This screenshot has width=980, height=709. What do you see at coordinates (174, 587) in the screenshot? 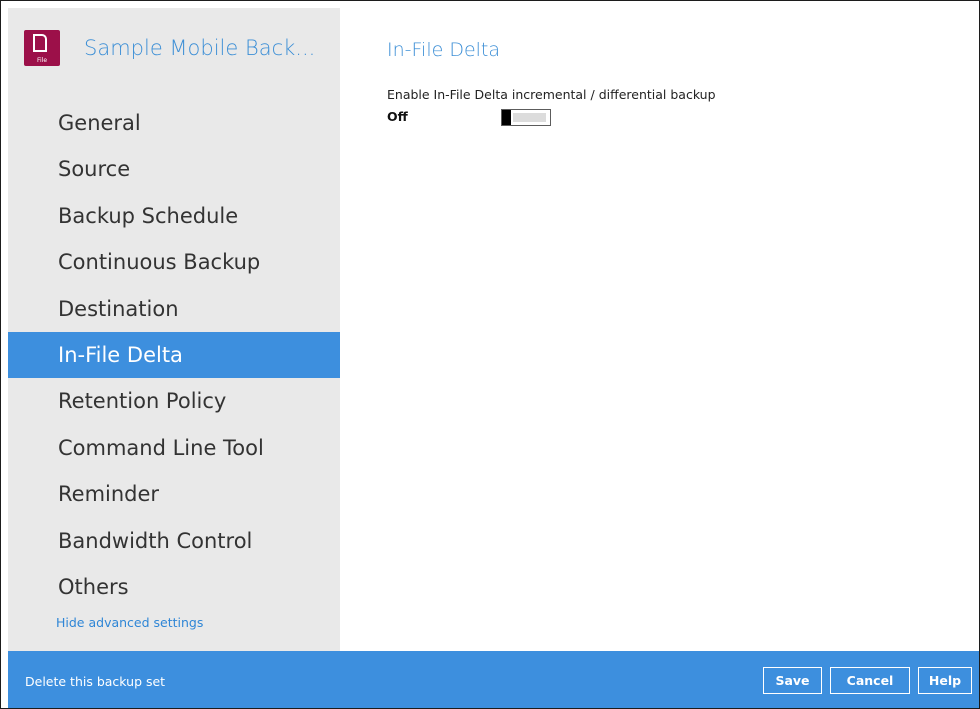
I see `sidebar-item-others: Others` at bounding box center [174, 587].